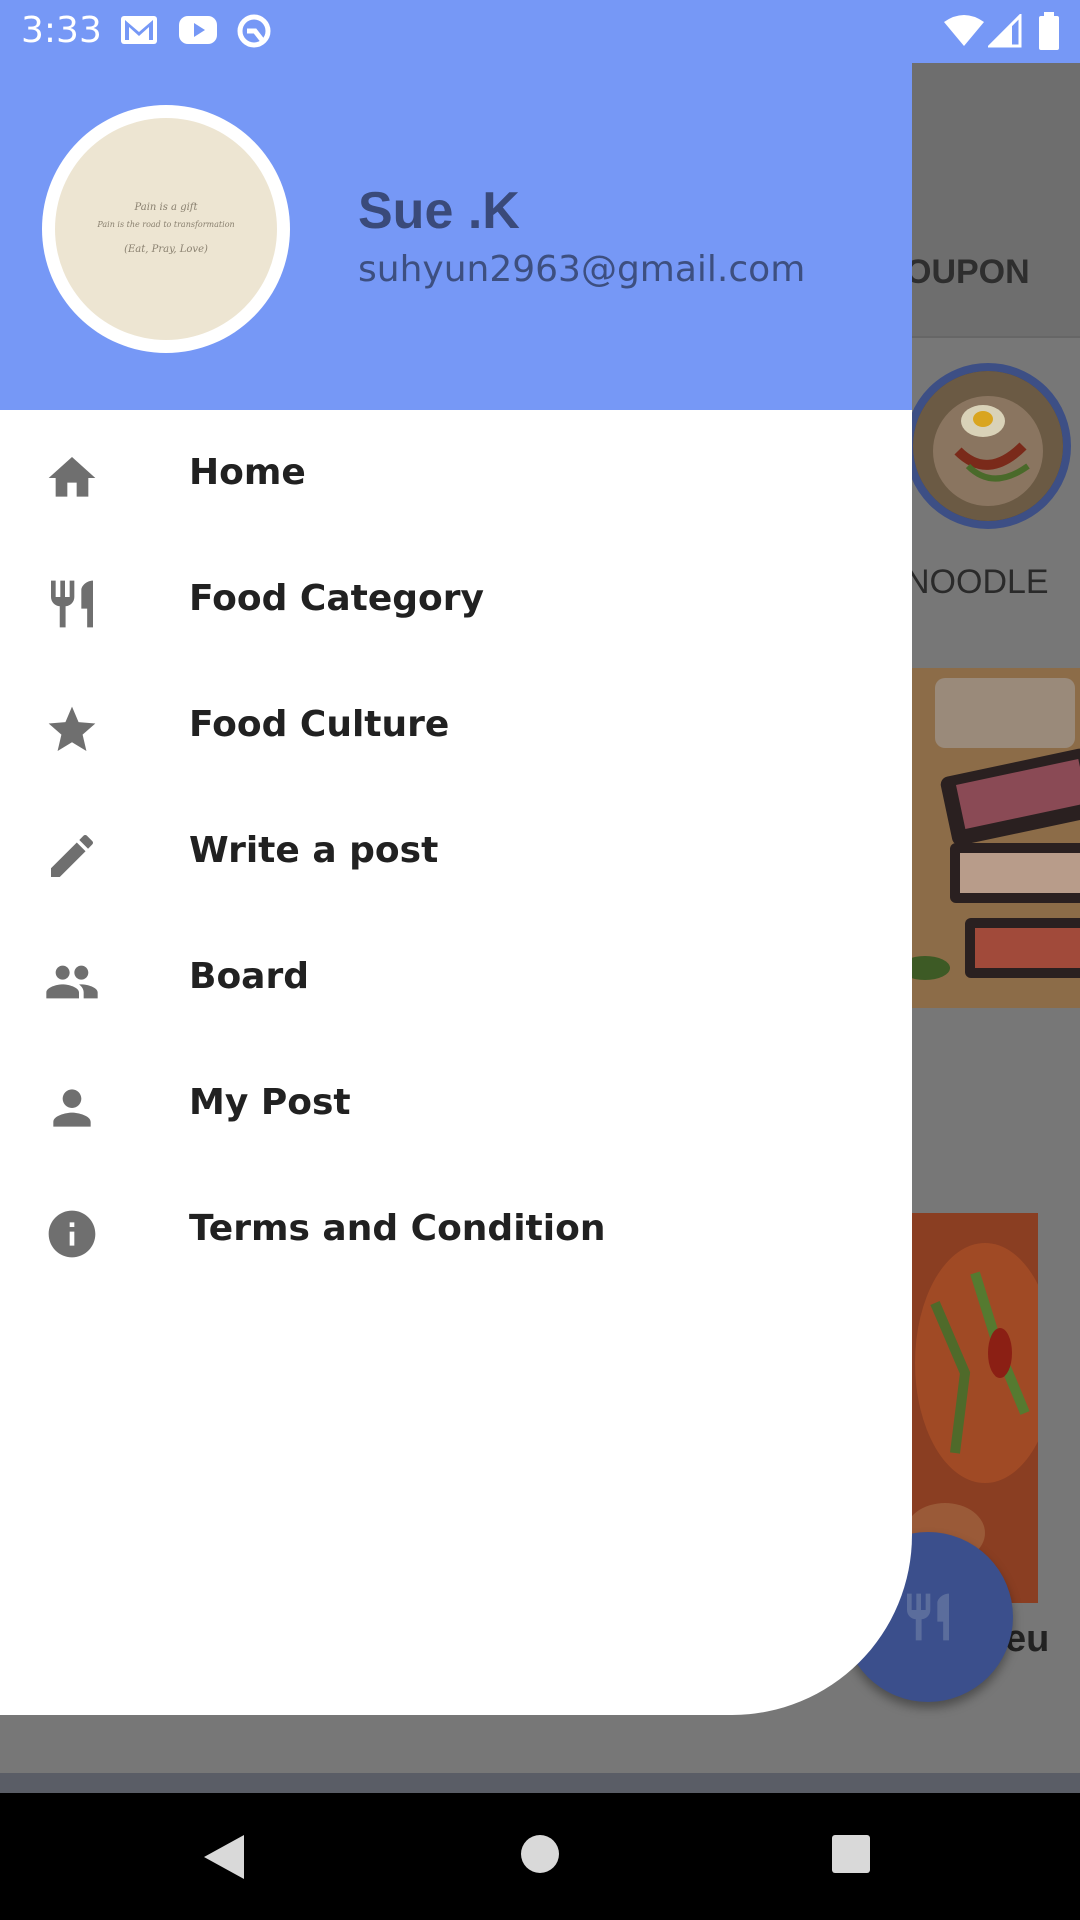 This screenshot has height=1920, width=1080. What do you see at coordinates (247, 472) in the screenshot?
I see `menu-item-label: Home` at bounding box center [247, 472].